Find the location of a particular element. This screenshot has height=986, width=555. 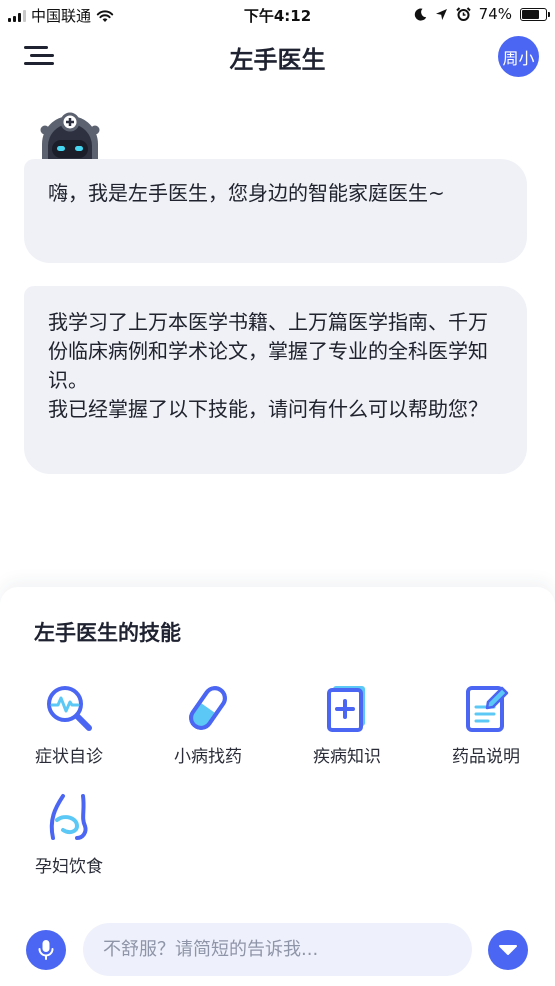

skill-label: 药品说明 is located at coordinates (486, 757).